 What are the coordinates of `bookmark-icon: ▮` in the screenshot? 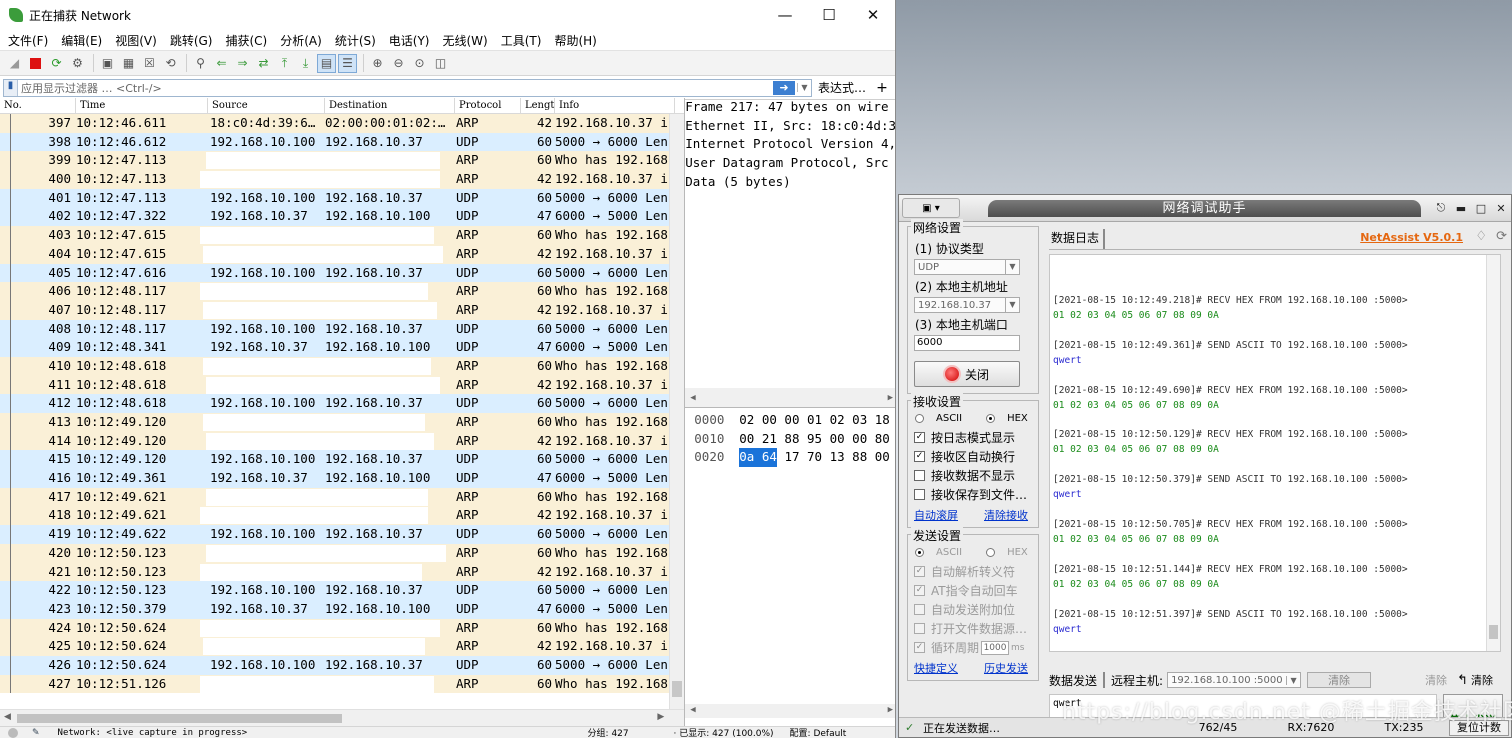 It's located at (11, 87).